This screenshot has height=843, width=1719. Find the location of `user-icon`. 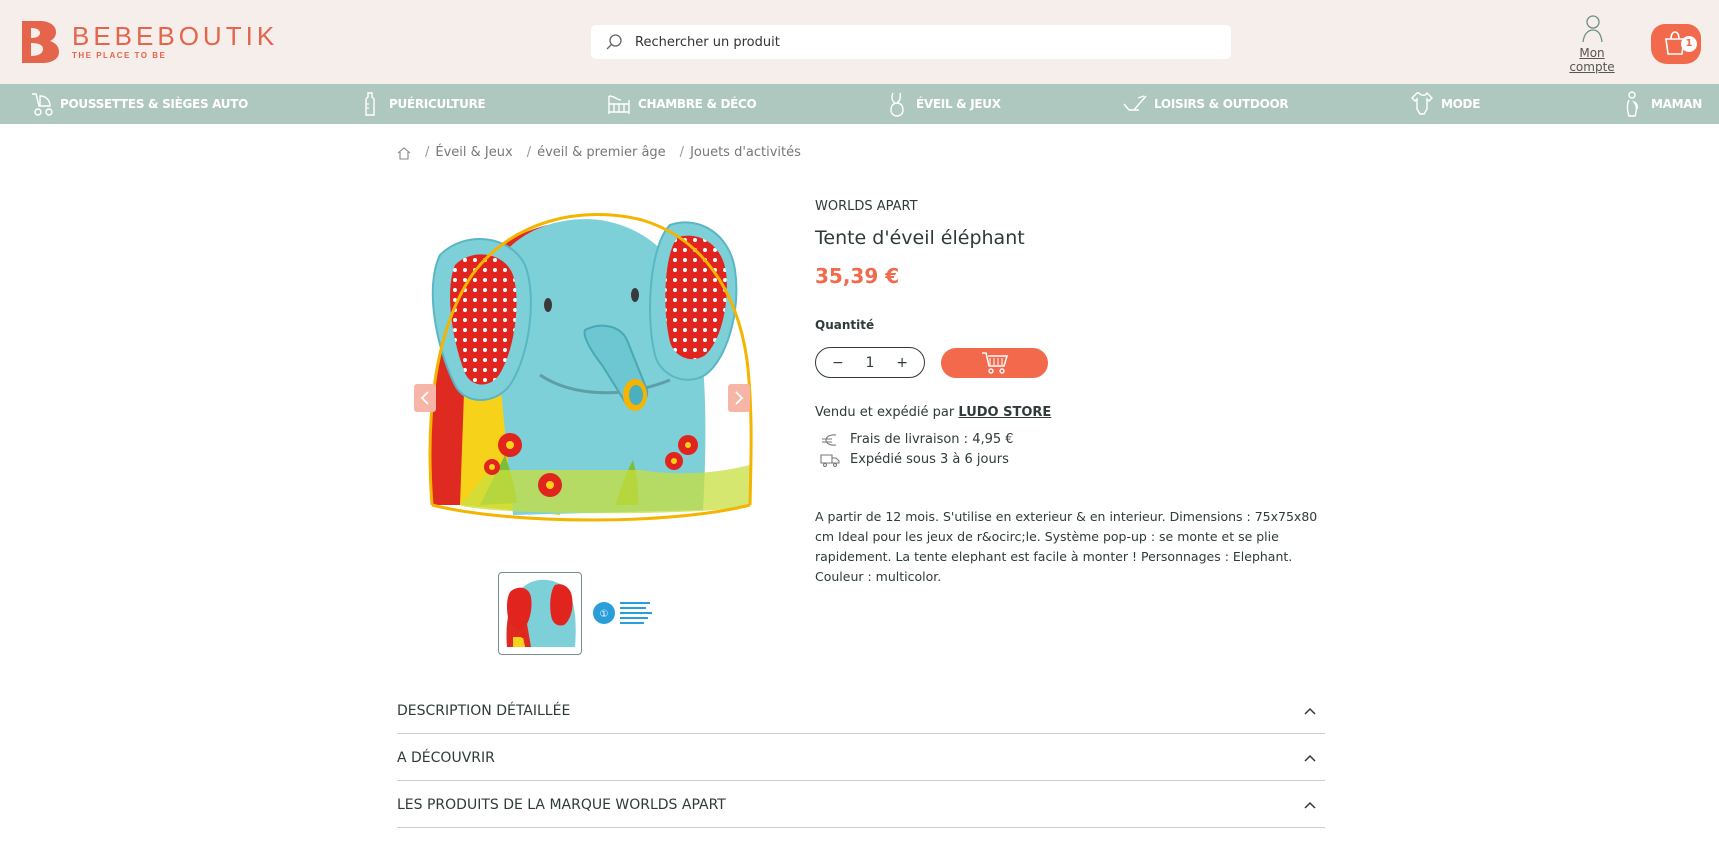

user-icon is located at coordinates (1592, 29).